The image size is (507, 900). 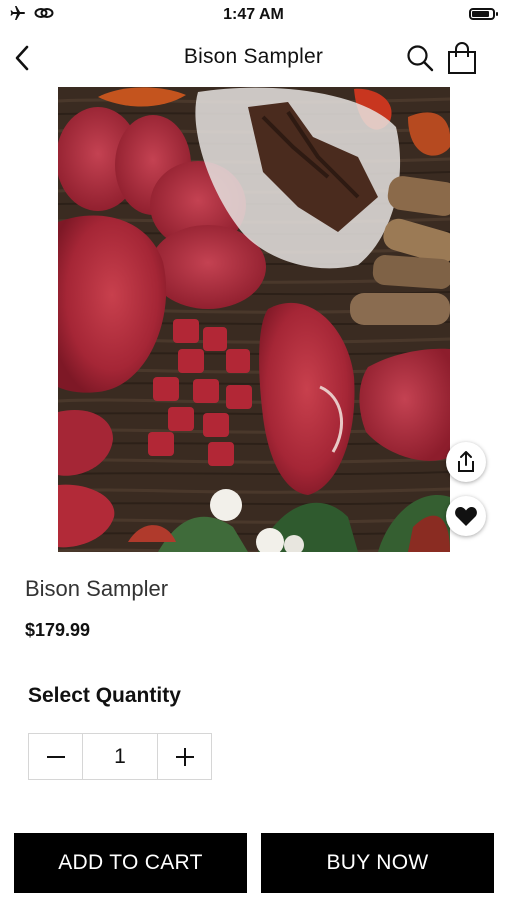 I want to click on add-to-cart-button: ADD TO CART, so click(x=130, y=863).